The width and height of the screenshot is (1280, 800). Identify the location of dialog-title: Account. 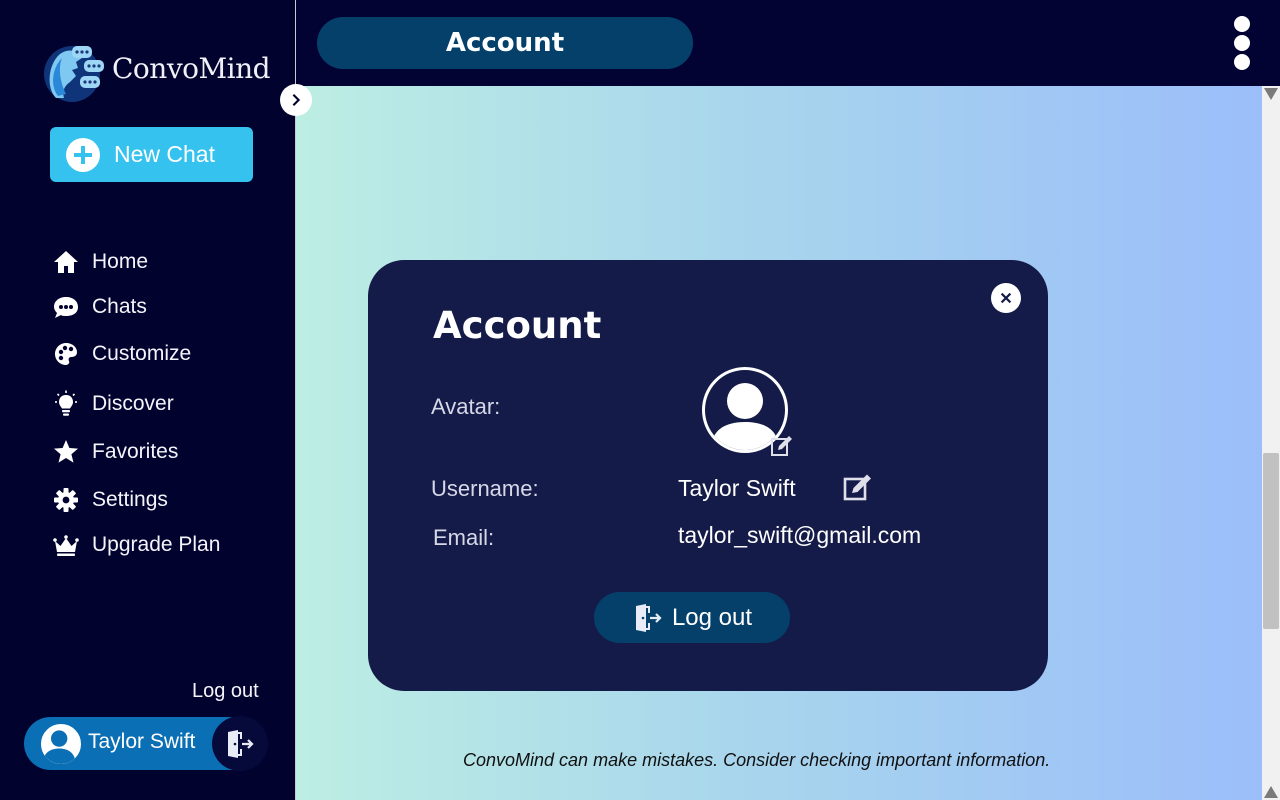
(517, 325).